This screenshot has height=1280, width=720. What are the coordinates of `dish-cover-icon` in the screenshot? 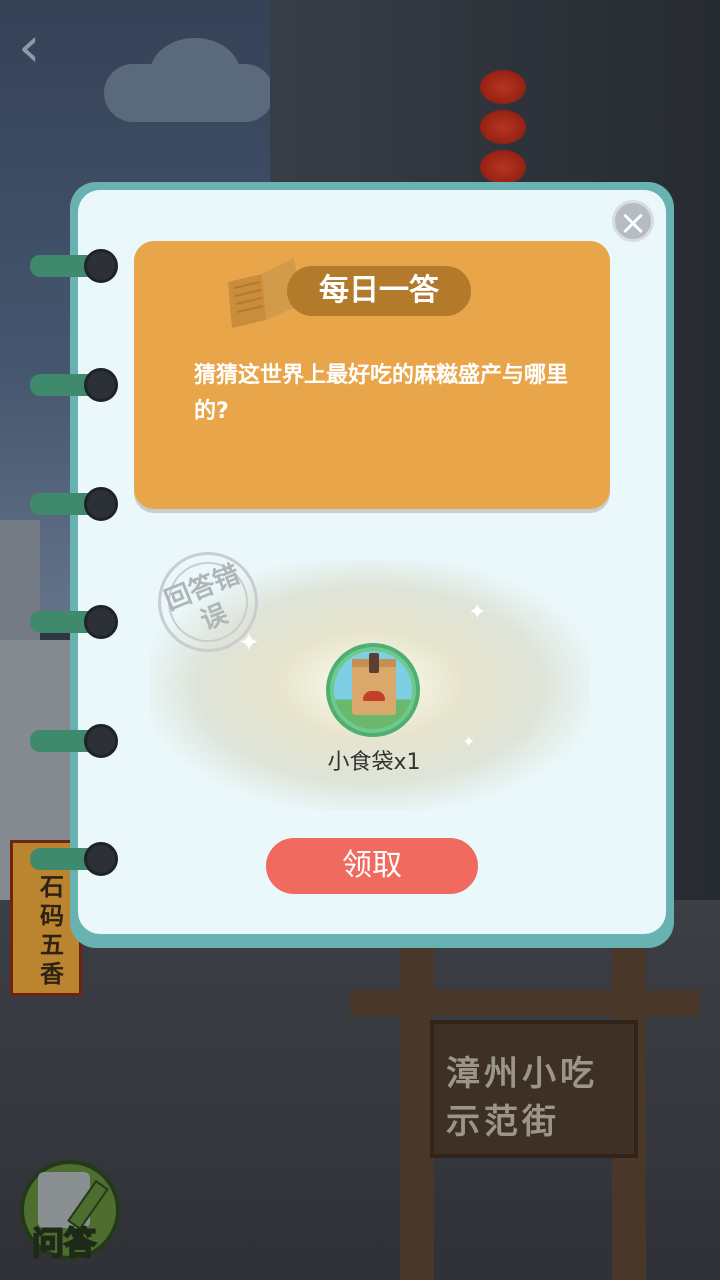 It's located at (374, 696).